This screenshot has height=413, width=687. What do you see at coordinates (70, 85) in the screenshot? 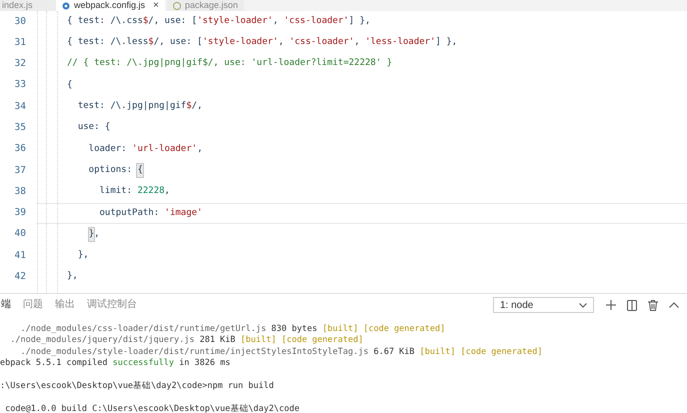
I see `code-line: {` at bounding box center [70, 85].